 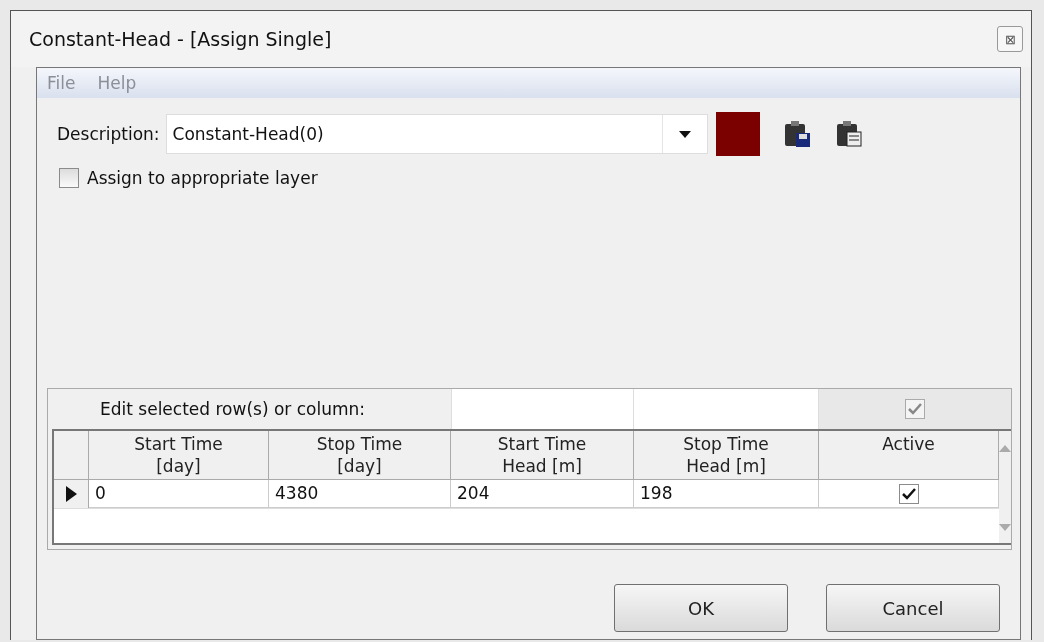 I want to click on table-cell: 204, so click(x=542, y=494).